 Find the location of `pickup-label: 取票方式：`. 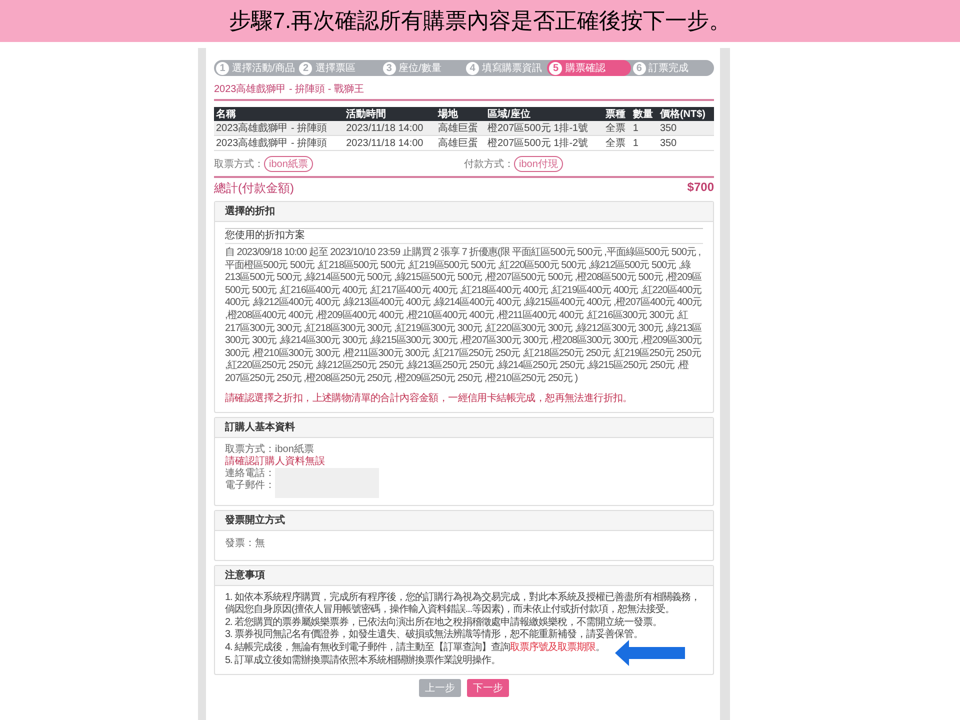

pickup-label: 取票方式： is located at coordinates (239, 164).